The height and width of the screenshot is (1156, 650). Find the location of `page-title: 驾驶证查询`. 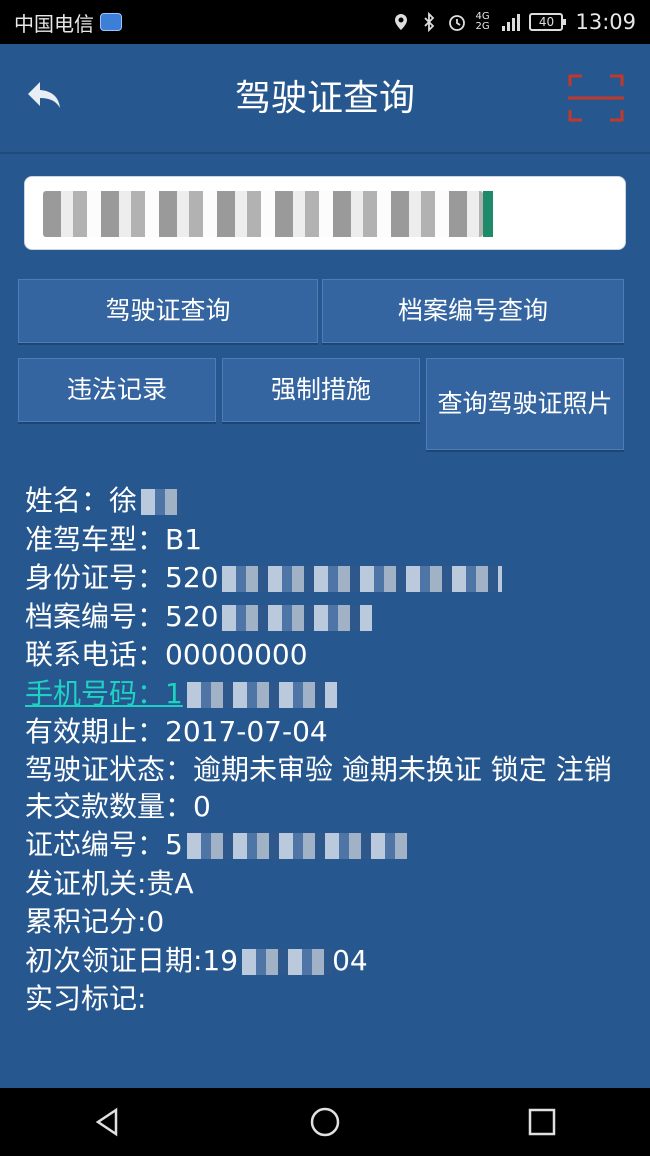

page-title: 驾驶证查询 is located at coordinates (324, 98).